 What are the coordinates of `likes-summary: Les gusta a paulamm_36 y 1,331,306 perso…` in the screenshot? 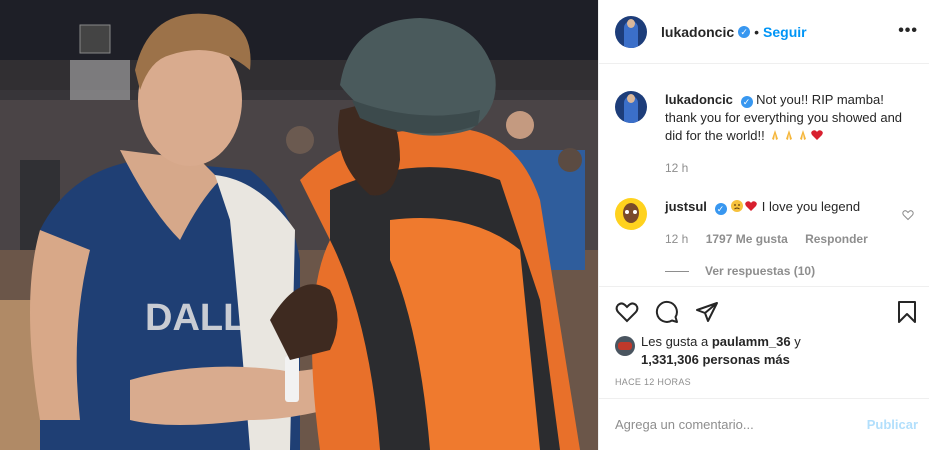 It's located at (708, 351).